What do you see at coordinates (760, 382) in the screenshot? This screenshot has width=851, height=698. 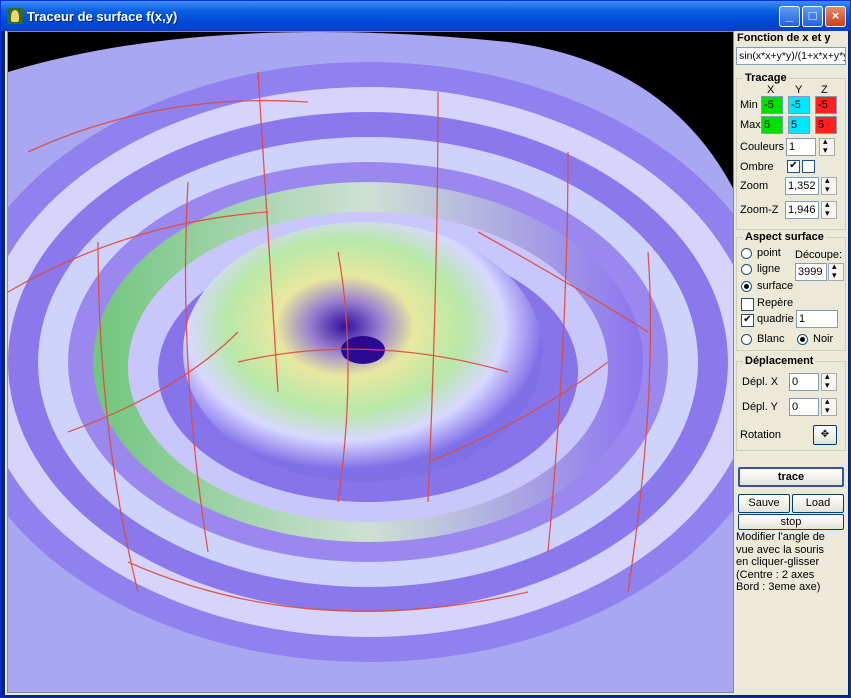 I see `deplx-label: Dépl. X` at bounding box center [760, 382].